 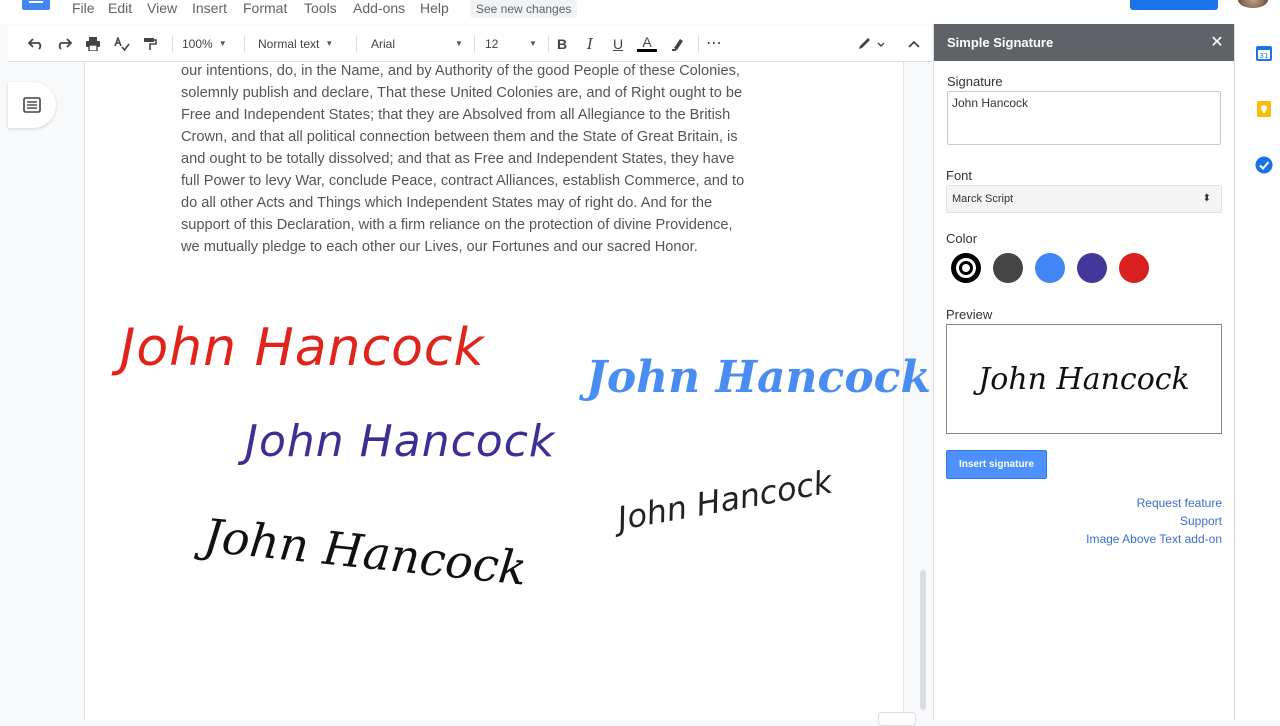 I want to click on style-select: Normal text ▼, so click(x=295, y=44).